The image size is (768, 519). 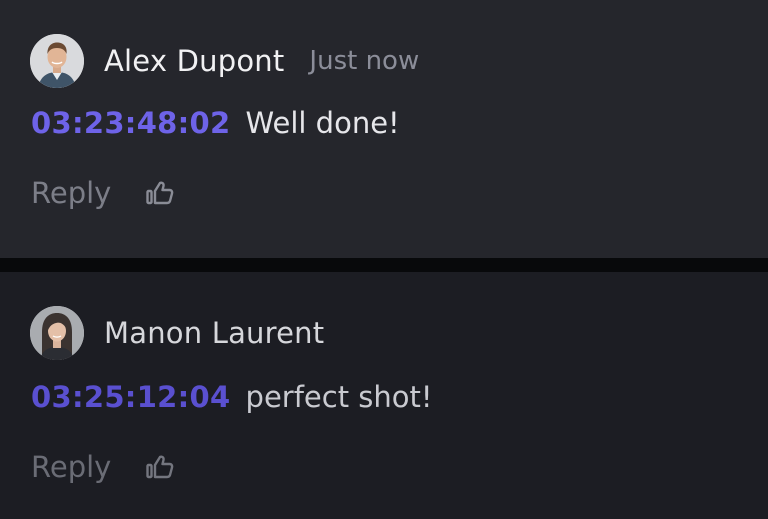 What do you see at coordinates (364, 61) in the screenshot?
I see `comment-time: Just now` at bounding box center [364, 61].